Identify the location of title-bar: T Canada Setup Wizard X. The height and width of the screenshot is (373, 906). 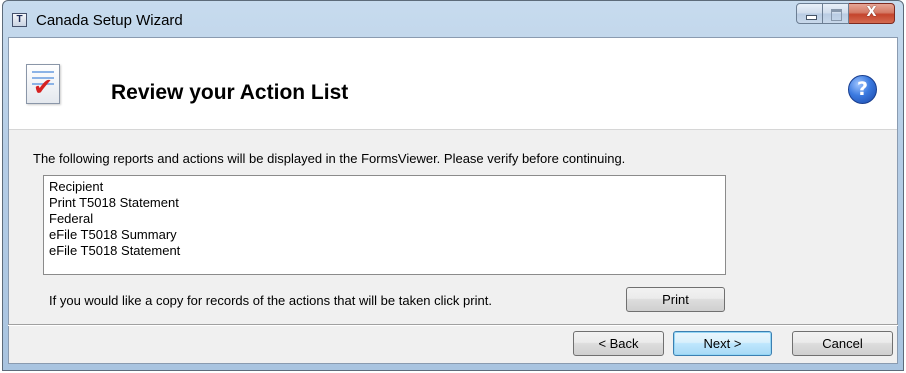
(453, 19).